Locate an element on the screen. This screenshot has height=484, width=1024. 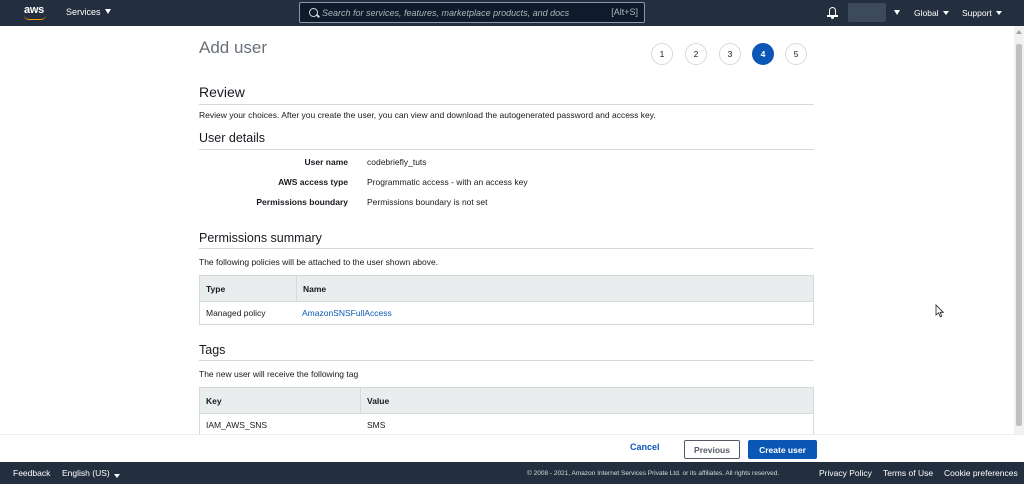
policy-type: Managed policy is located at coordinates (236, 313).